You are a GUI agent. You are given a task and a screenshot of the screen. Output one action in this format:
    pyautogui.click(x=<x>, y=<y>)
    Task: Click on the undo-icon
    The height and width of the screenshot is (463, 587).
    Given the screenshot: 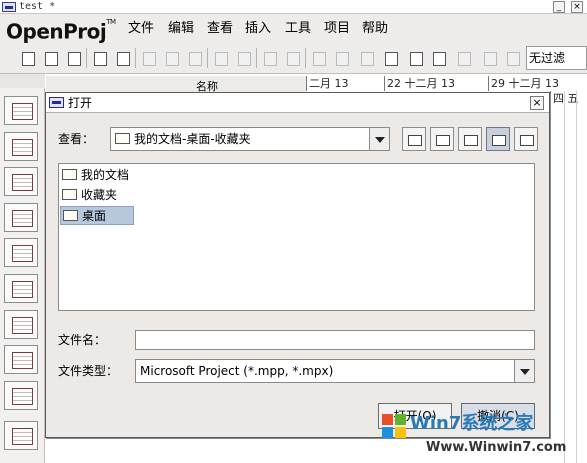 What is the action you would take?
    pyautogui.click(x=221, y=58)
    